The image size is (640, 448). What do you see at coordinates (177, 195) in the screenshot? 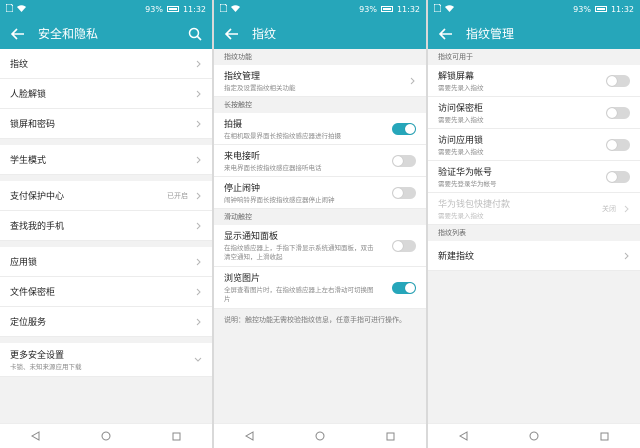
I see `status-value: 已开启` at bounding box center [177, 195].